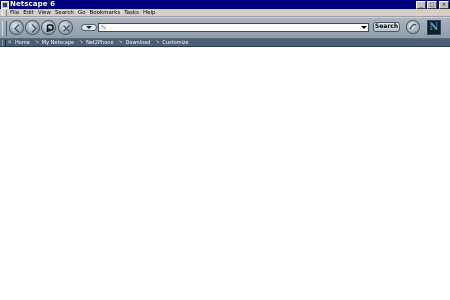 The image size is (450, 300). I want to click on bookmark-label: My Netscape, so click(58, 42).